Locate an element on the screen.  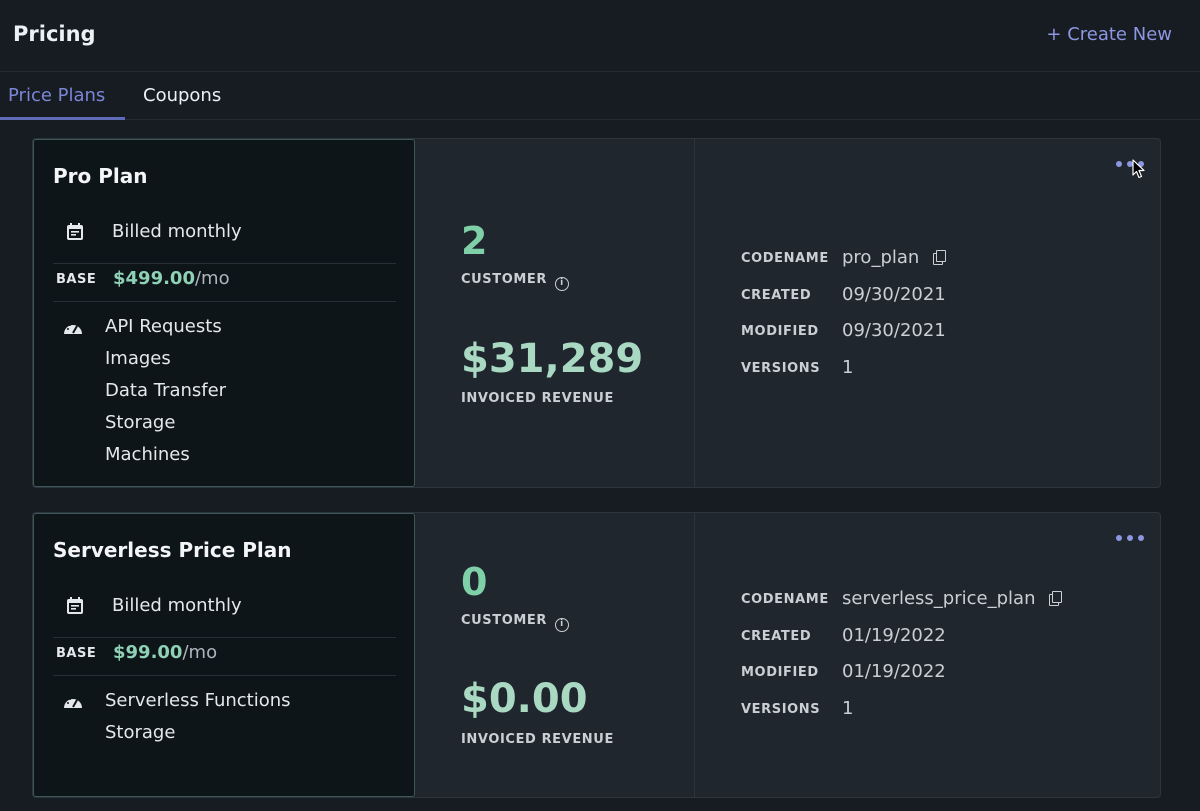
more-options-button is located at coordinates (1132, 538).